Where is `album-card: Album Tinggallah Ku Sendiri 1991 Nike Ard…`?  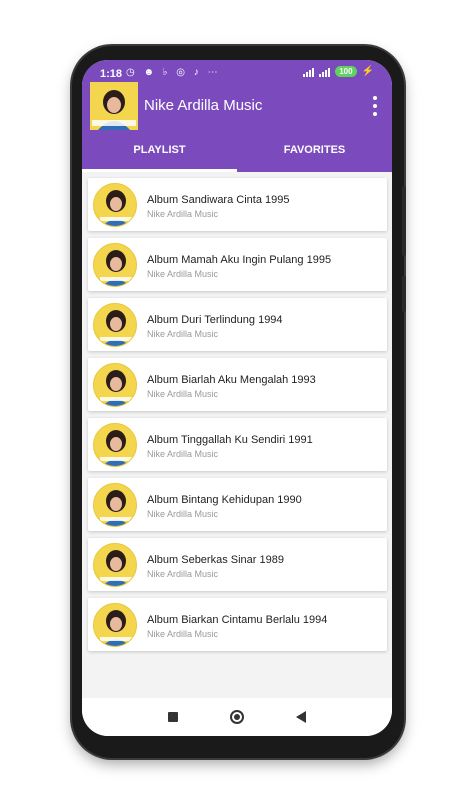 album-card: Album Tinggallah Ku Sendiri 1991 Nike Ard… is located at coordinates (237, 444).